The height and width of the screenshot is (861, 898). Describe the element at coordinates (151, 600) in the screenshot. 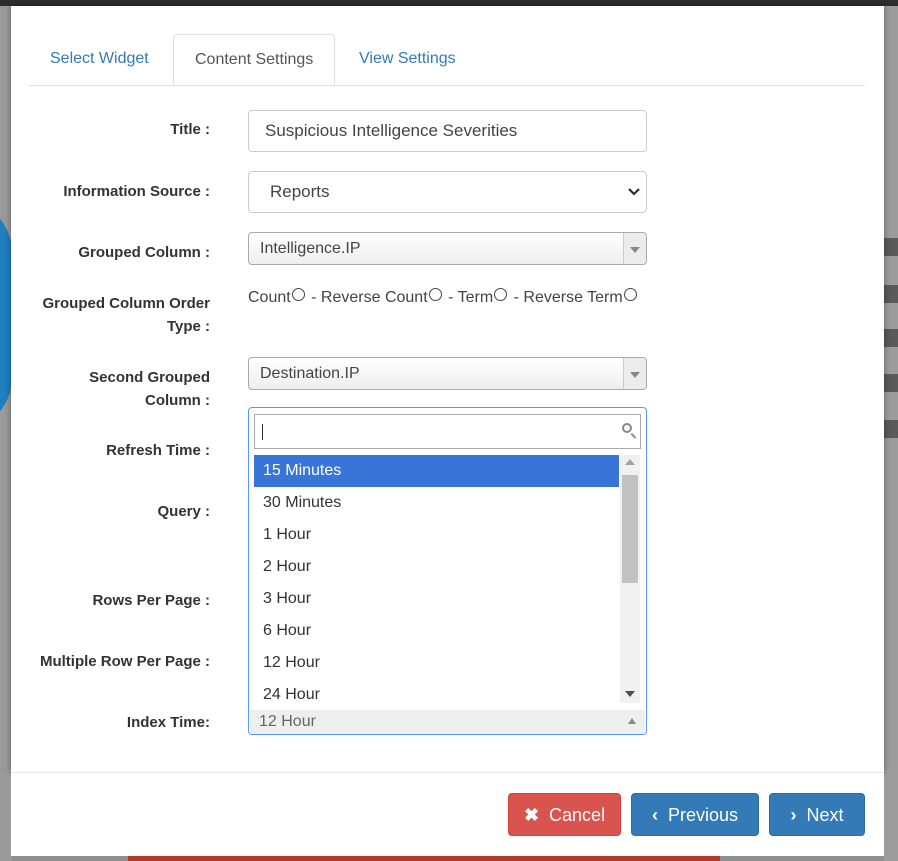

I see `rows-per-page-label: Rows Per Page :` at that location.